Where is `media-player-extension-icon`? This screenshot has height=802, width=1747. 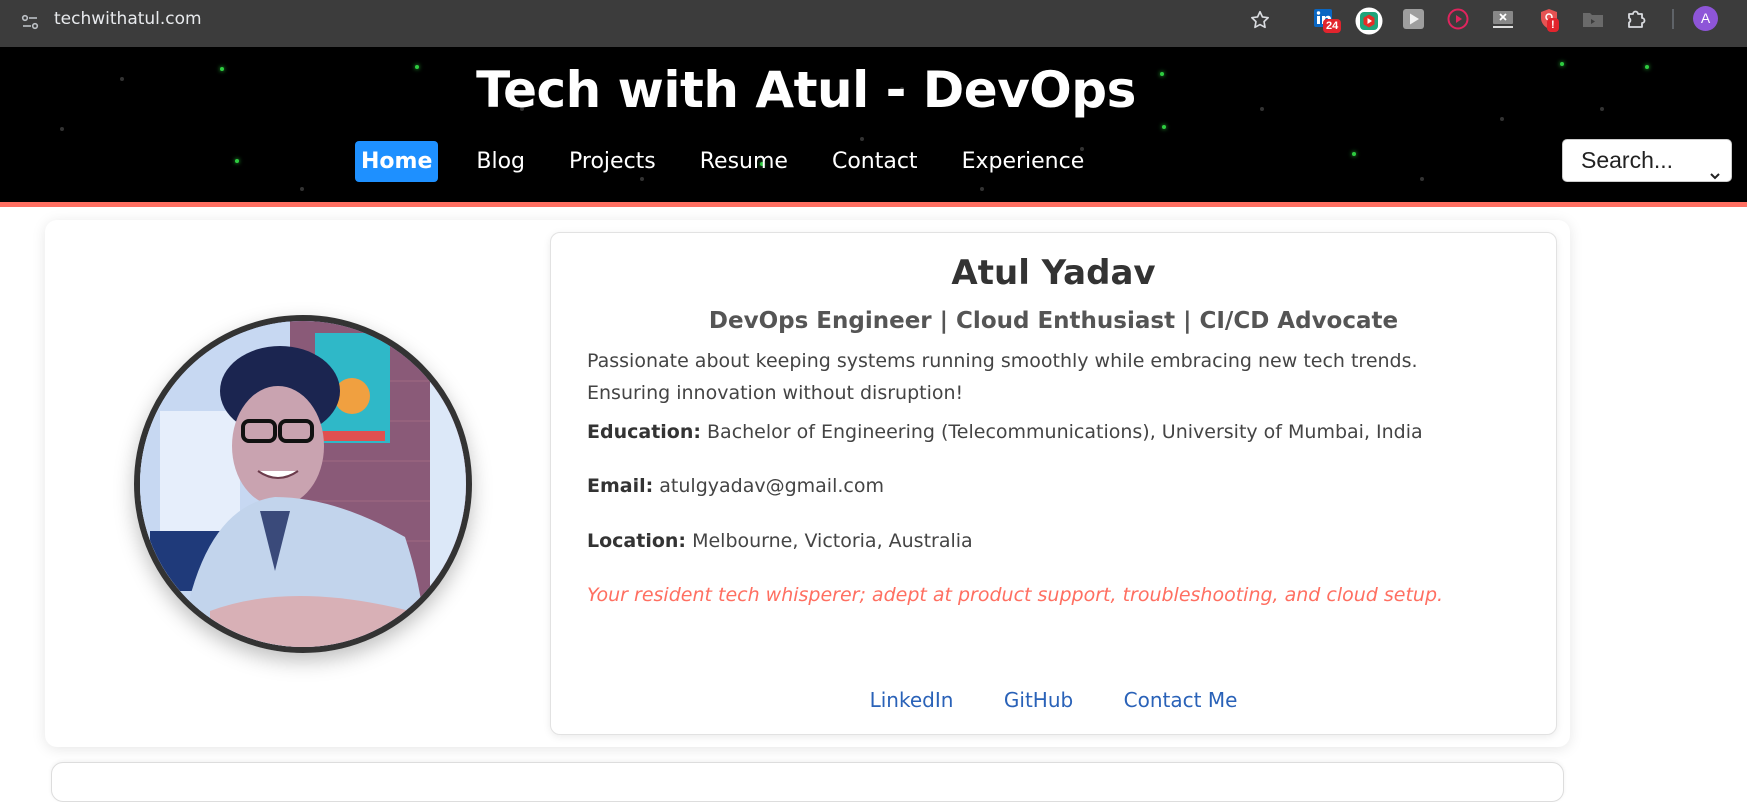 media-player-extension-icon is located at coordinates (1459, 20).